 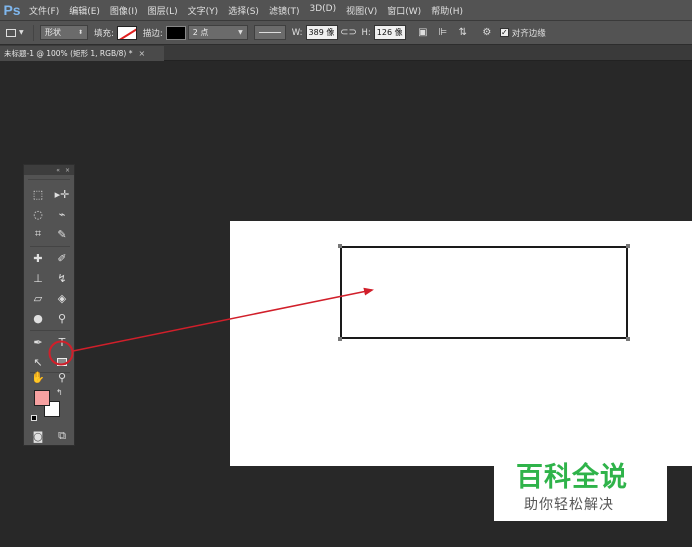 I want to click on eyedropper-tool-icon: ✎, so click(x=62, y=234).